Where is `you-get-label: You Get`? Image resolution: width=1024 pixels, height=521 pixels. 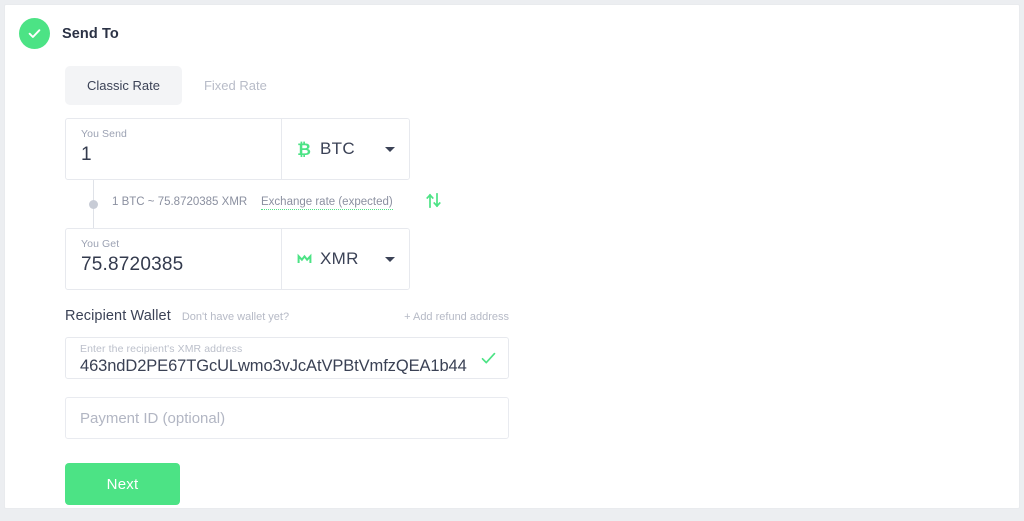 you-get-label: You Get is located at coordinates (100, 244).